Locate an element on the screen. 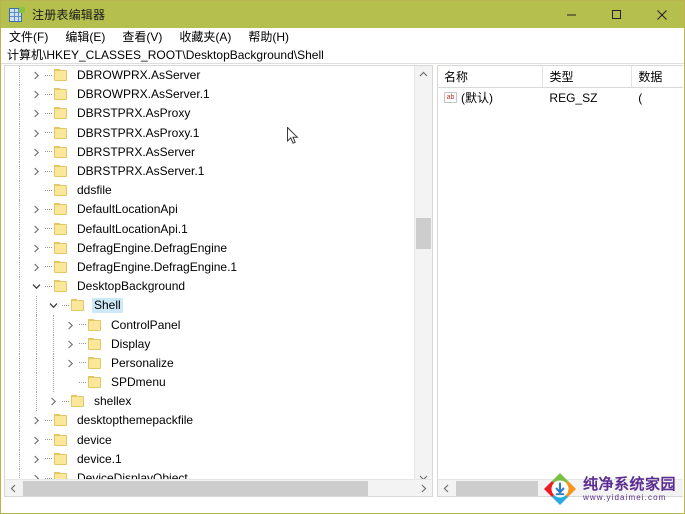 This screenshot has height=514, width=685. tree-item-dbrstprx-asserver-1: DBRSTPRX.AsServer.1 is located at coordinates (209, 171).